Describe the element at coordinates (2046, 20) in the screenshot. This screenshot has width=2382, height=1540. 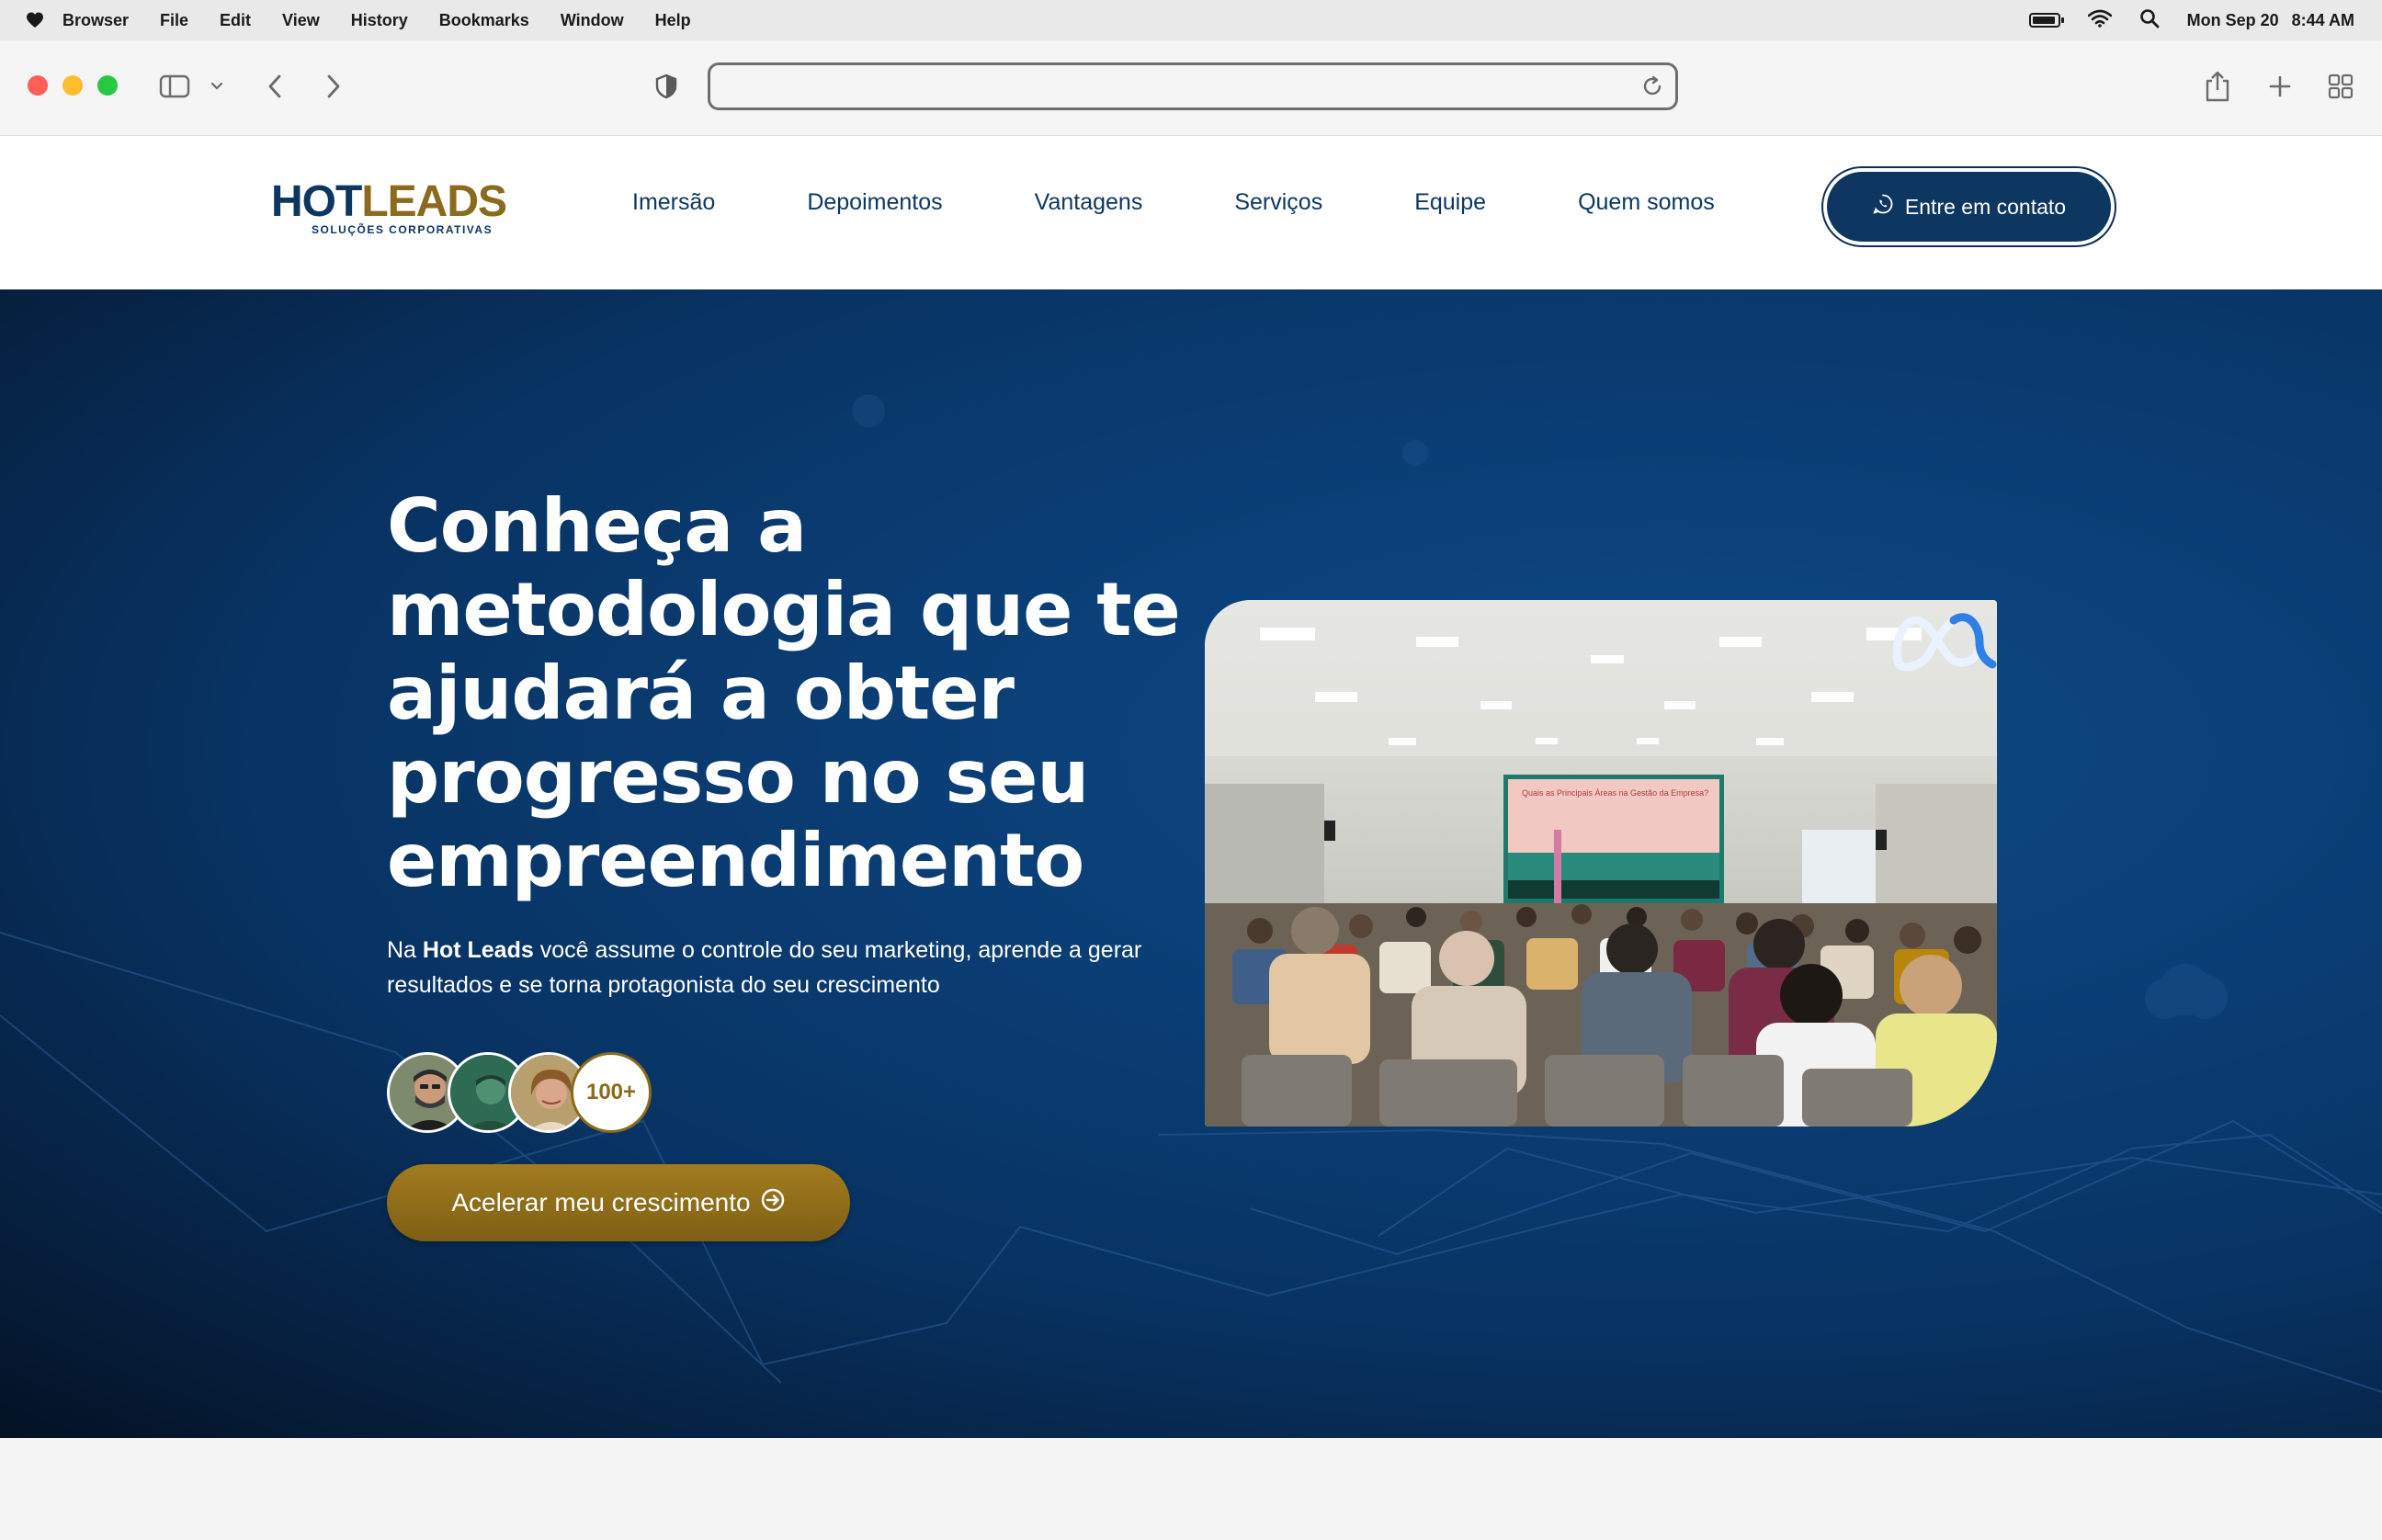
I see `battery-icon` at that location.